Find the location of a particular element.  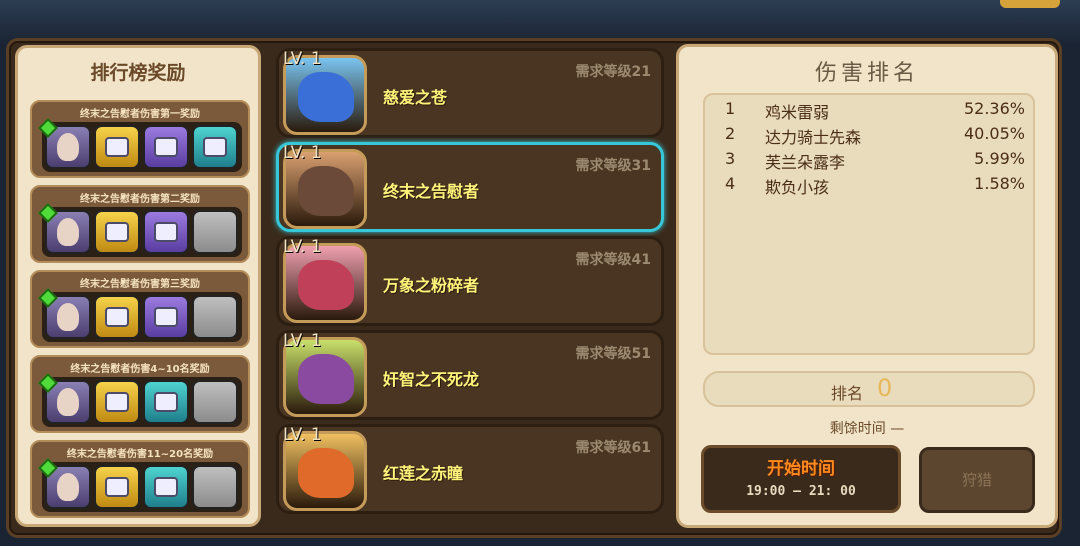

remaining-time: 剩馀时间 — is located at coordinates (867, 429).